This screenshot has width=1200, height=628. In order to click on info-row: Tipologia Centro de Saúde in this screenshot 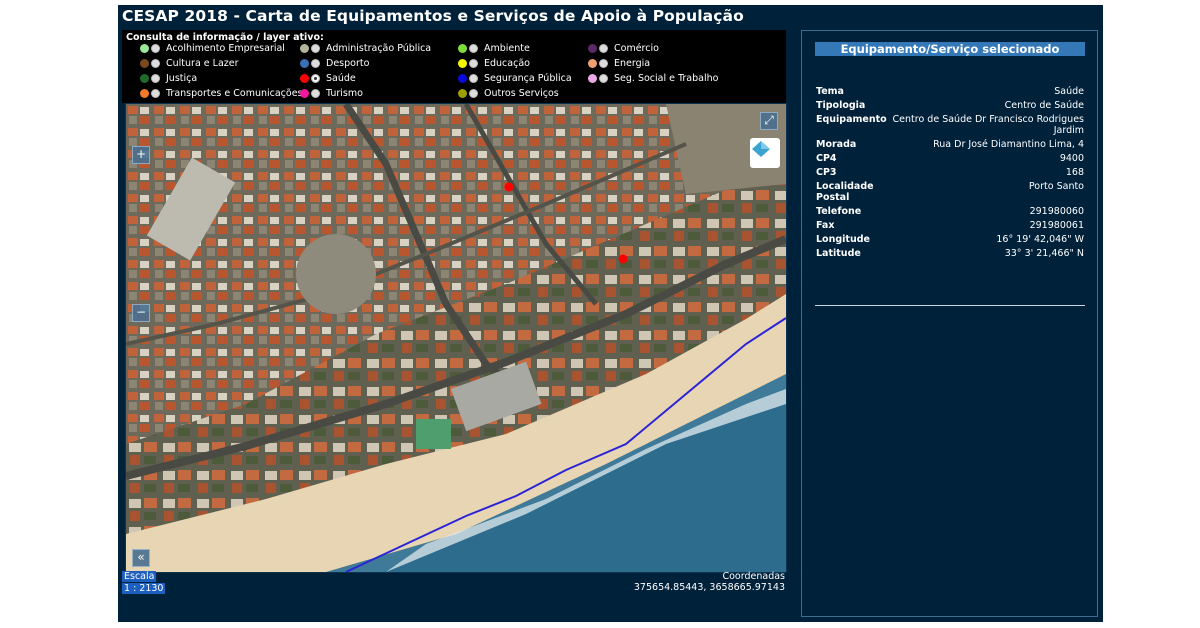, I will do `click(950, 105)`.